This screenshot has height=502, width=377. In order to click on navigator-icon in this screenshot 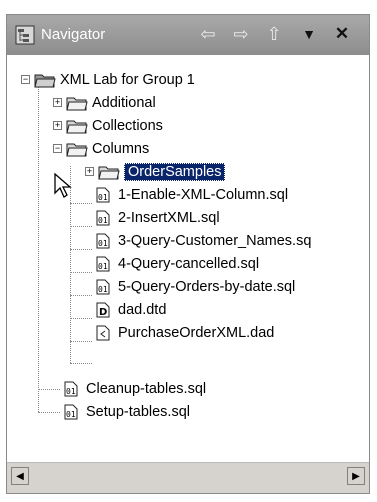, I will do `click(25, 35)`.